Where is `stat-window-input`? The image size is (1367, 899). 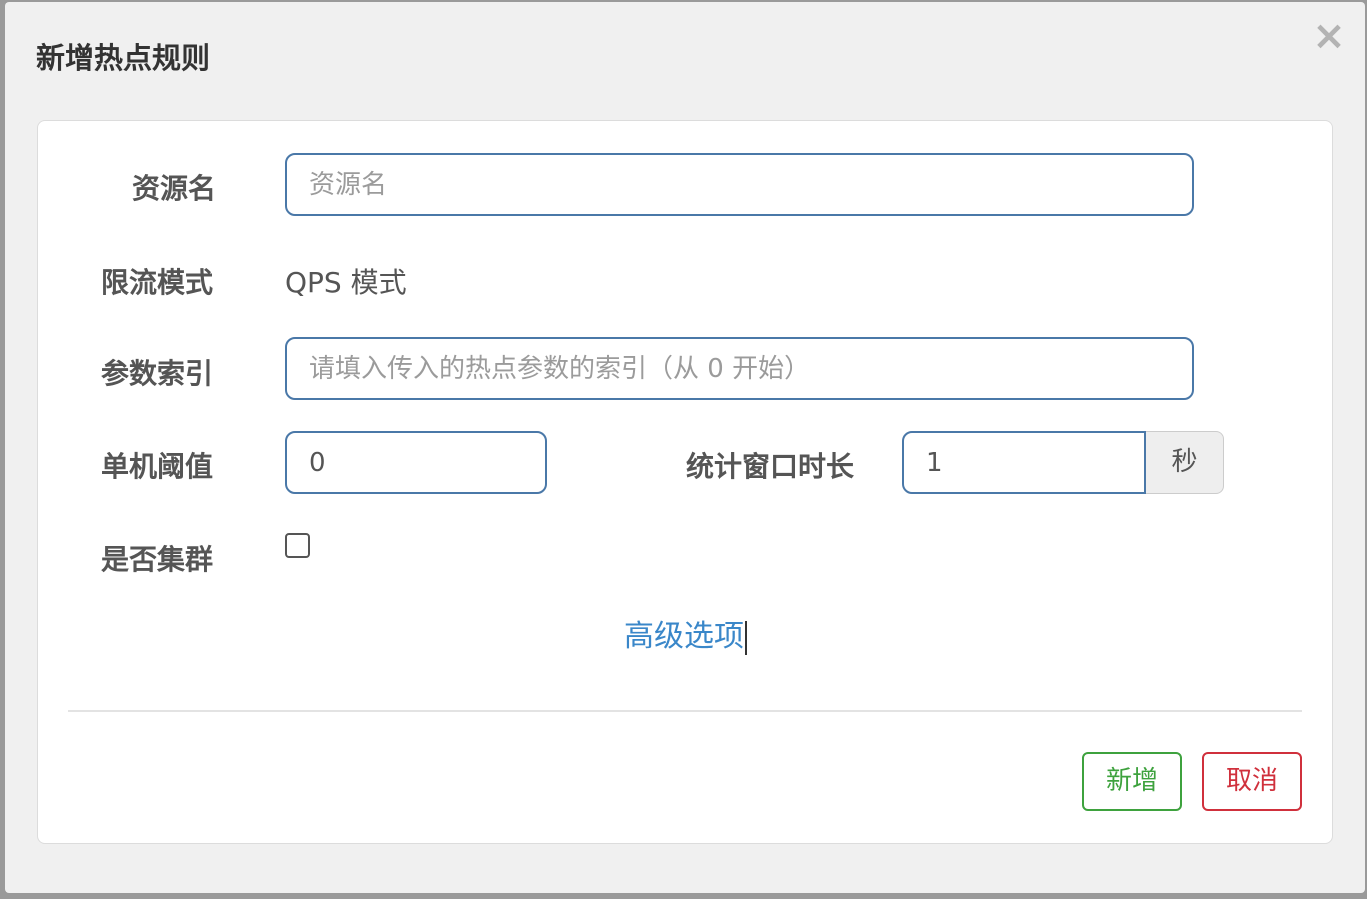 stat-window-input is located at coordinates (1024, 462).